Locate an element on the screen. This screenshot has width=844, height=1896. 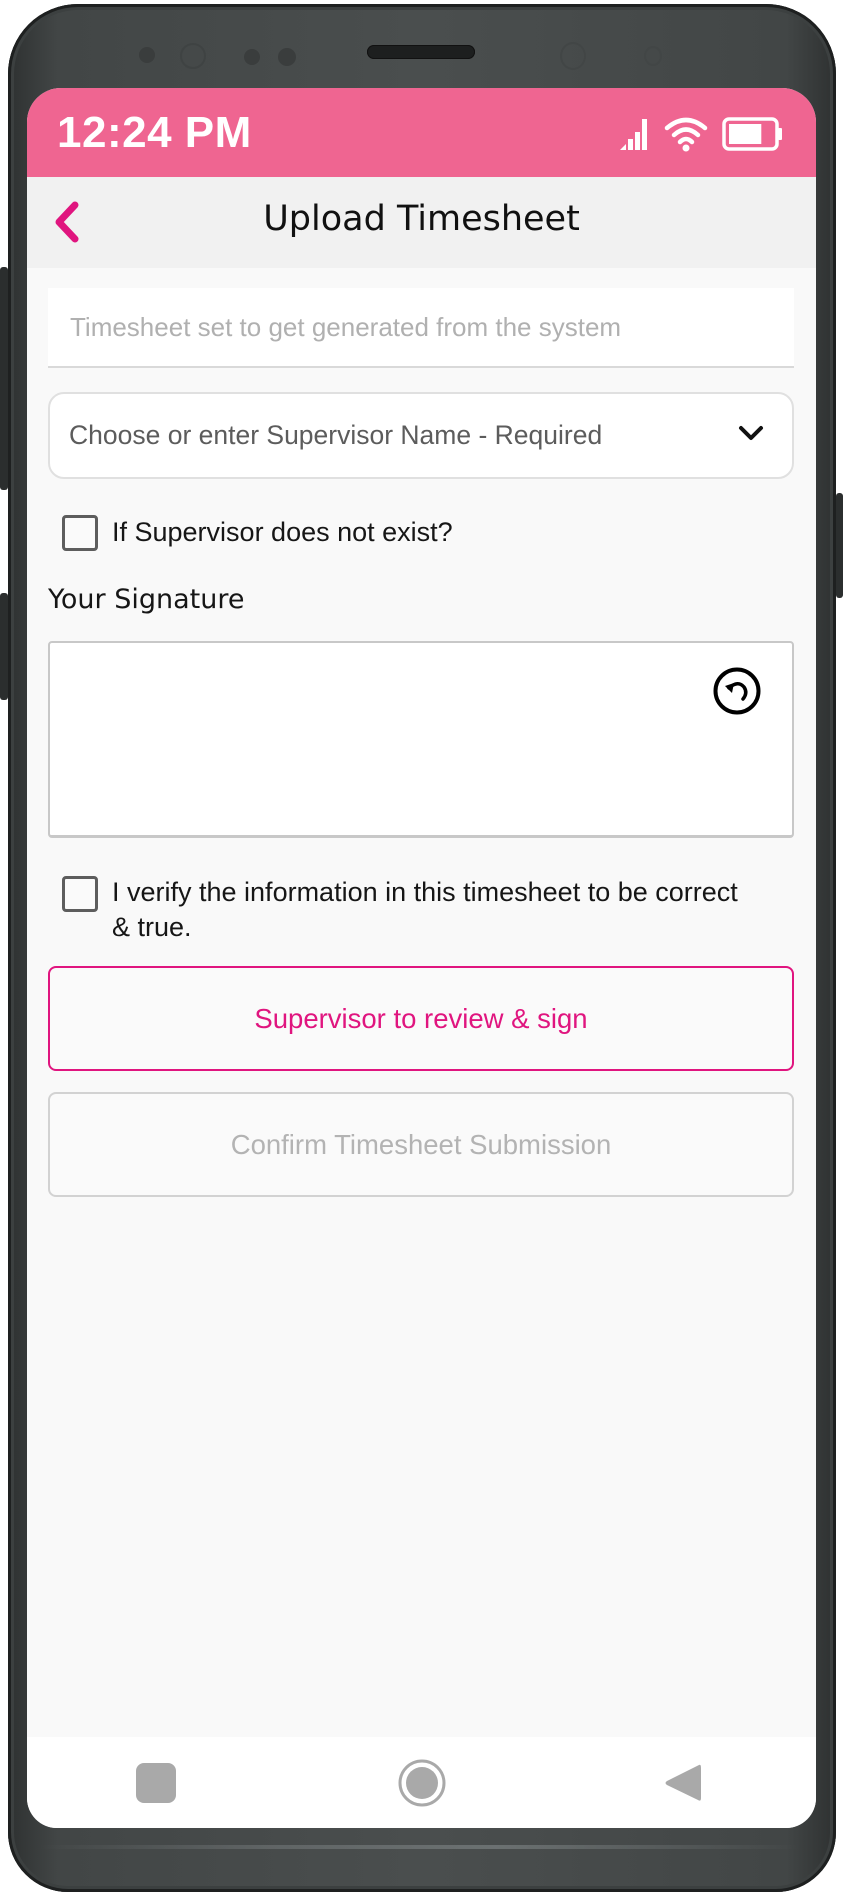
app-header: Upload Timesheet is located at coordinates (421, 222).